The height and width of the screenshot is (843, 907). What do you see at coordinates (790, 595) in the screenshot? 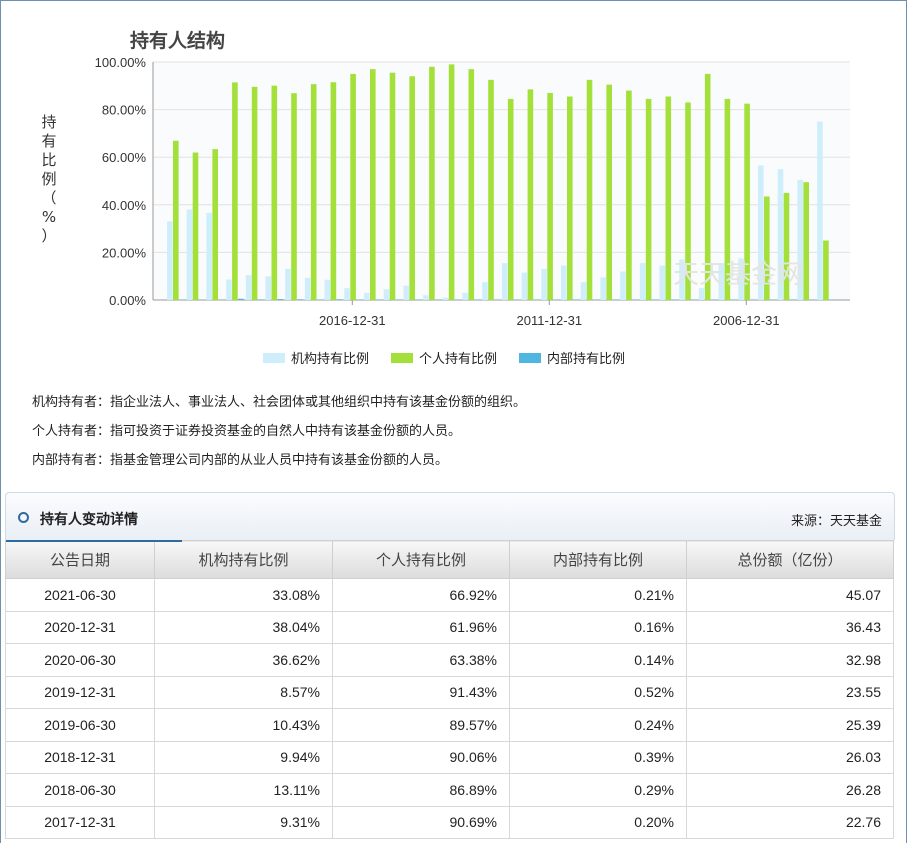
I see `cell-total-shares: 45.07` at bounding box center [790, 595].